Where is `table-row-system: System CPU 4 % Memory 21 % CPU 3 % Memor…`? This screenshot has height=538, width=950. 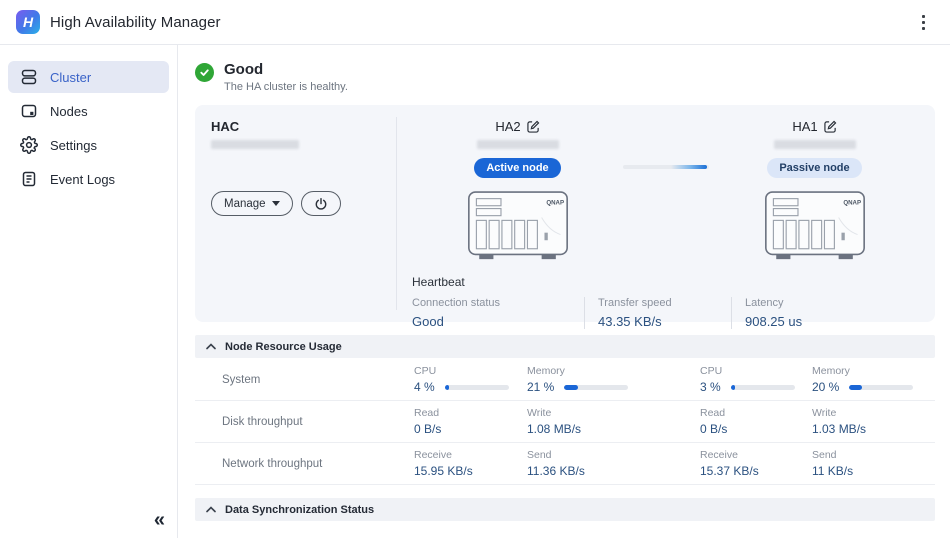 table-row-system: System CPU 4 % Memory 21 % CPU 3 % Memor… is located at coordinates (565, 380).